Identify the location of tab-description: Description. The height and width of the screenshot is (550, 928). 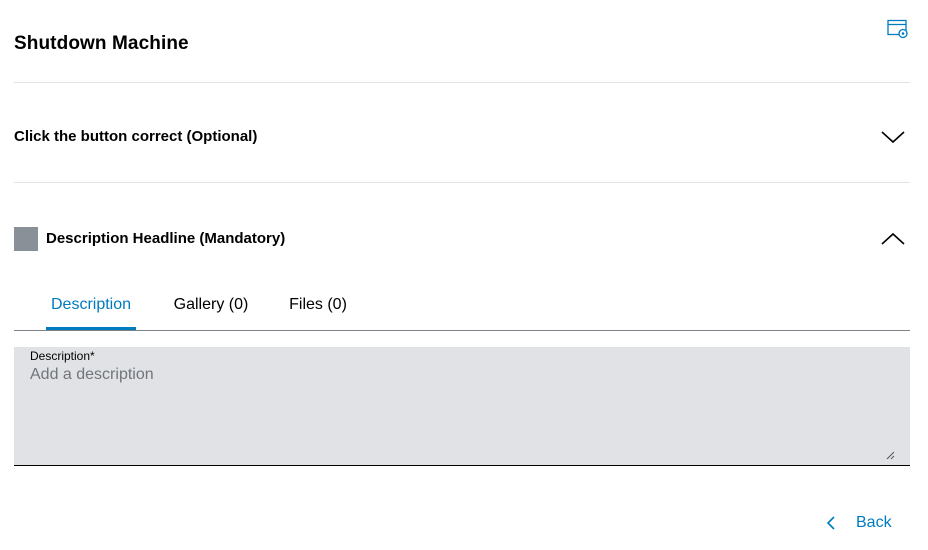
(91, 306).